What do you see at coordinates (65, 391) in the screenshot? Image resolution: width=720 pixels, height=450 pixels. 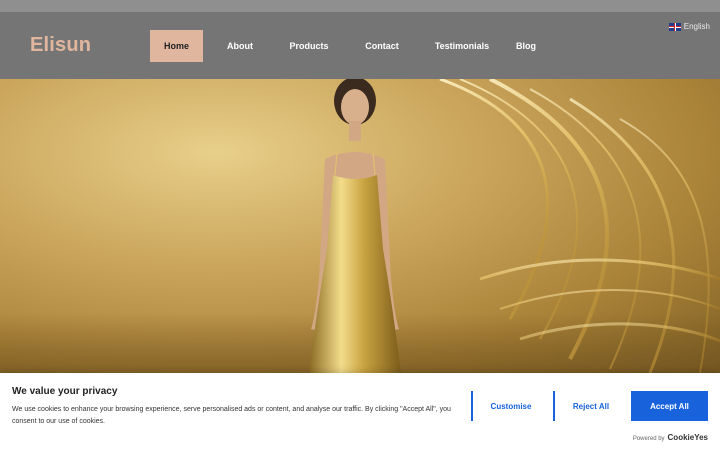 I see `cookie-title: We value your privacy` at bounding box center [65, 391].